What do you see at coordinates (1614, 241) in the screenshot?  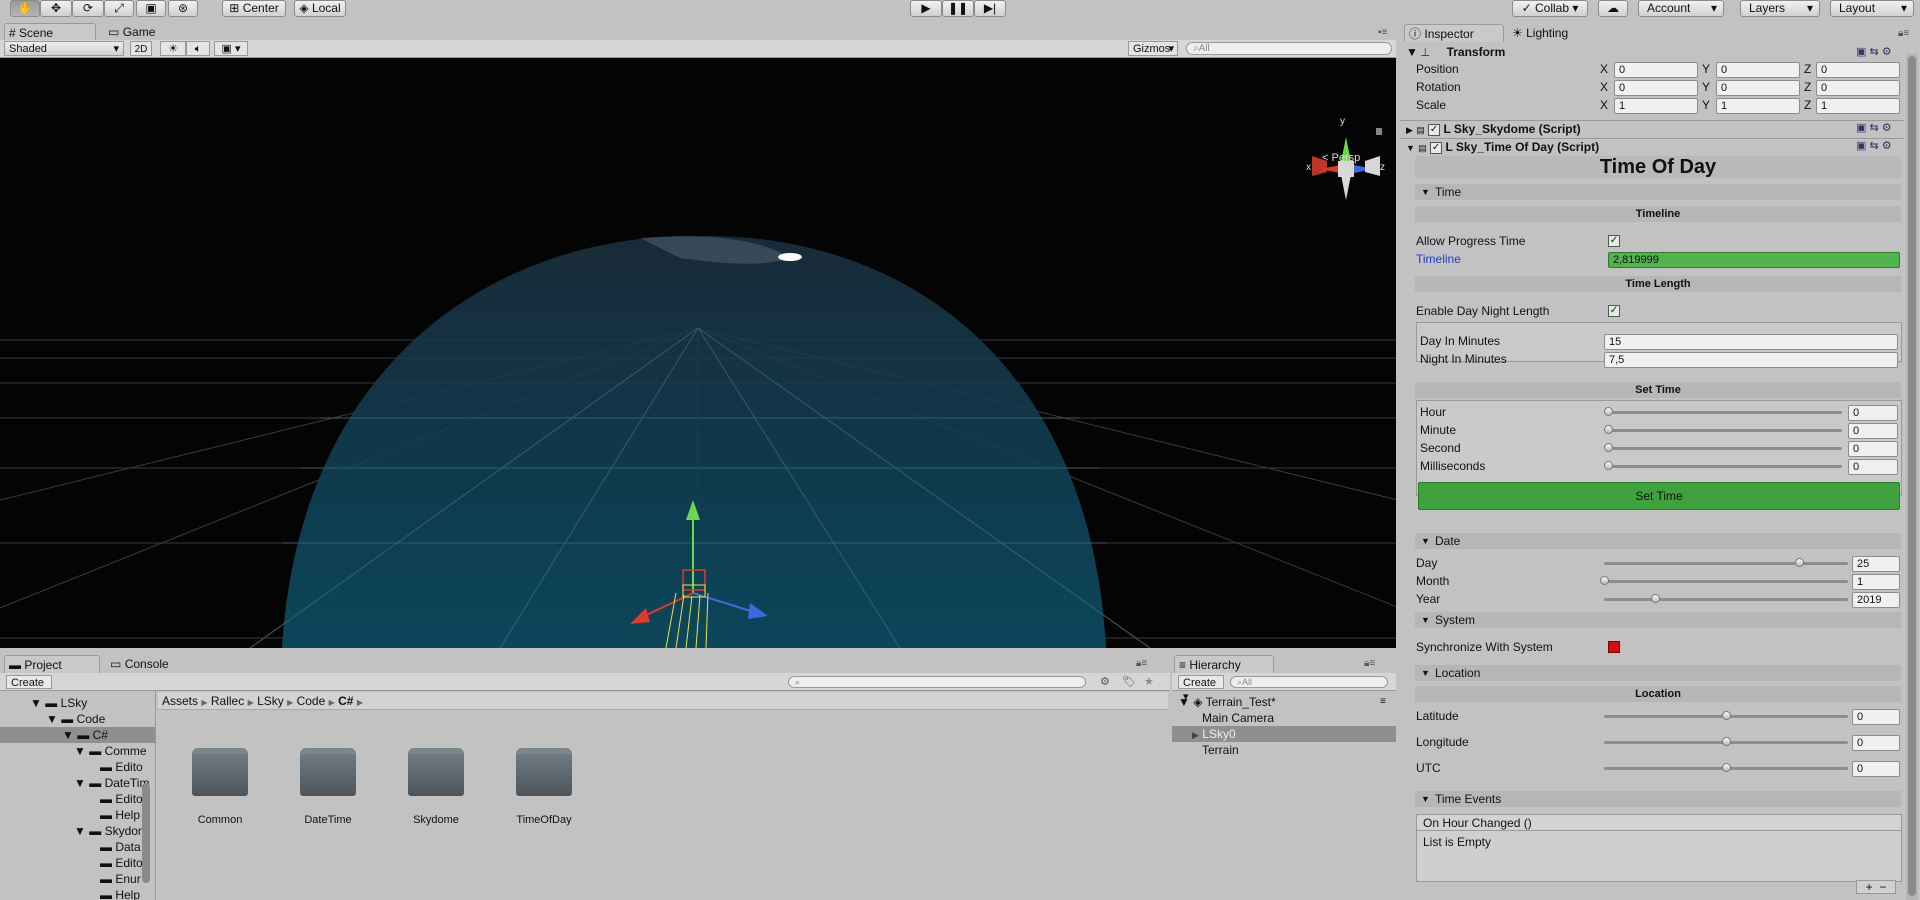 I see `allow-progress-checkbox: ✓` at bounding box center [1614, 241].